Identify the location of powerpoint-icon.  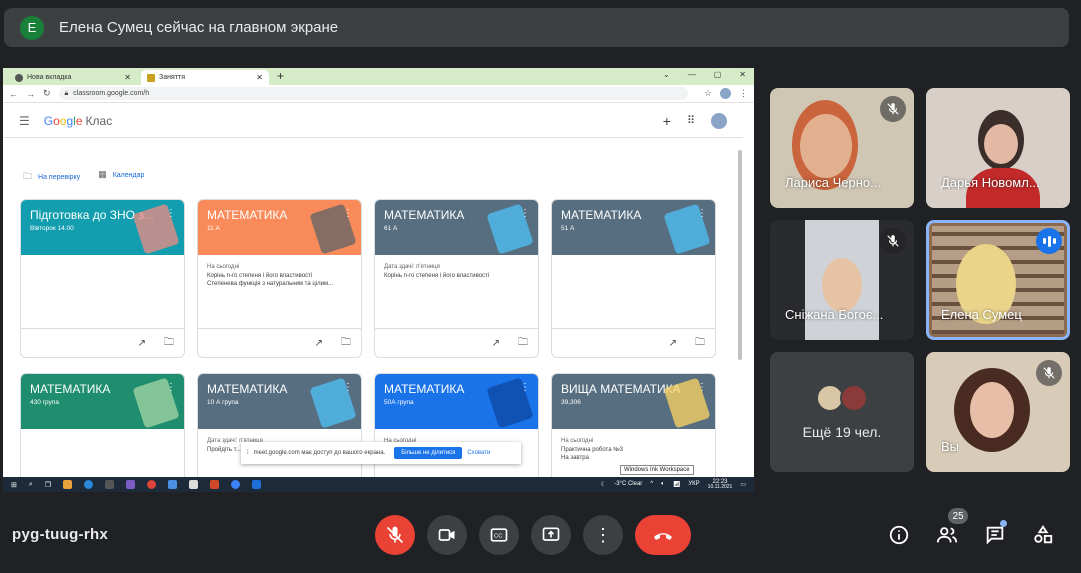
(215, 484).